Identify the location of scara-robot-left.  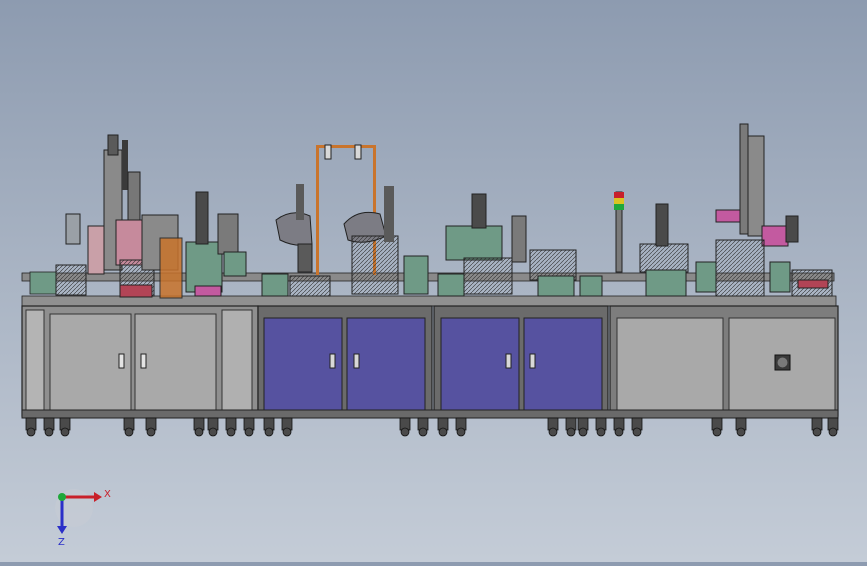
(294, 229).